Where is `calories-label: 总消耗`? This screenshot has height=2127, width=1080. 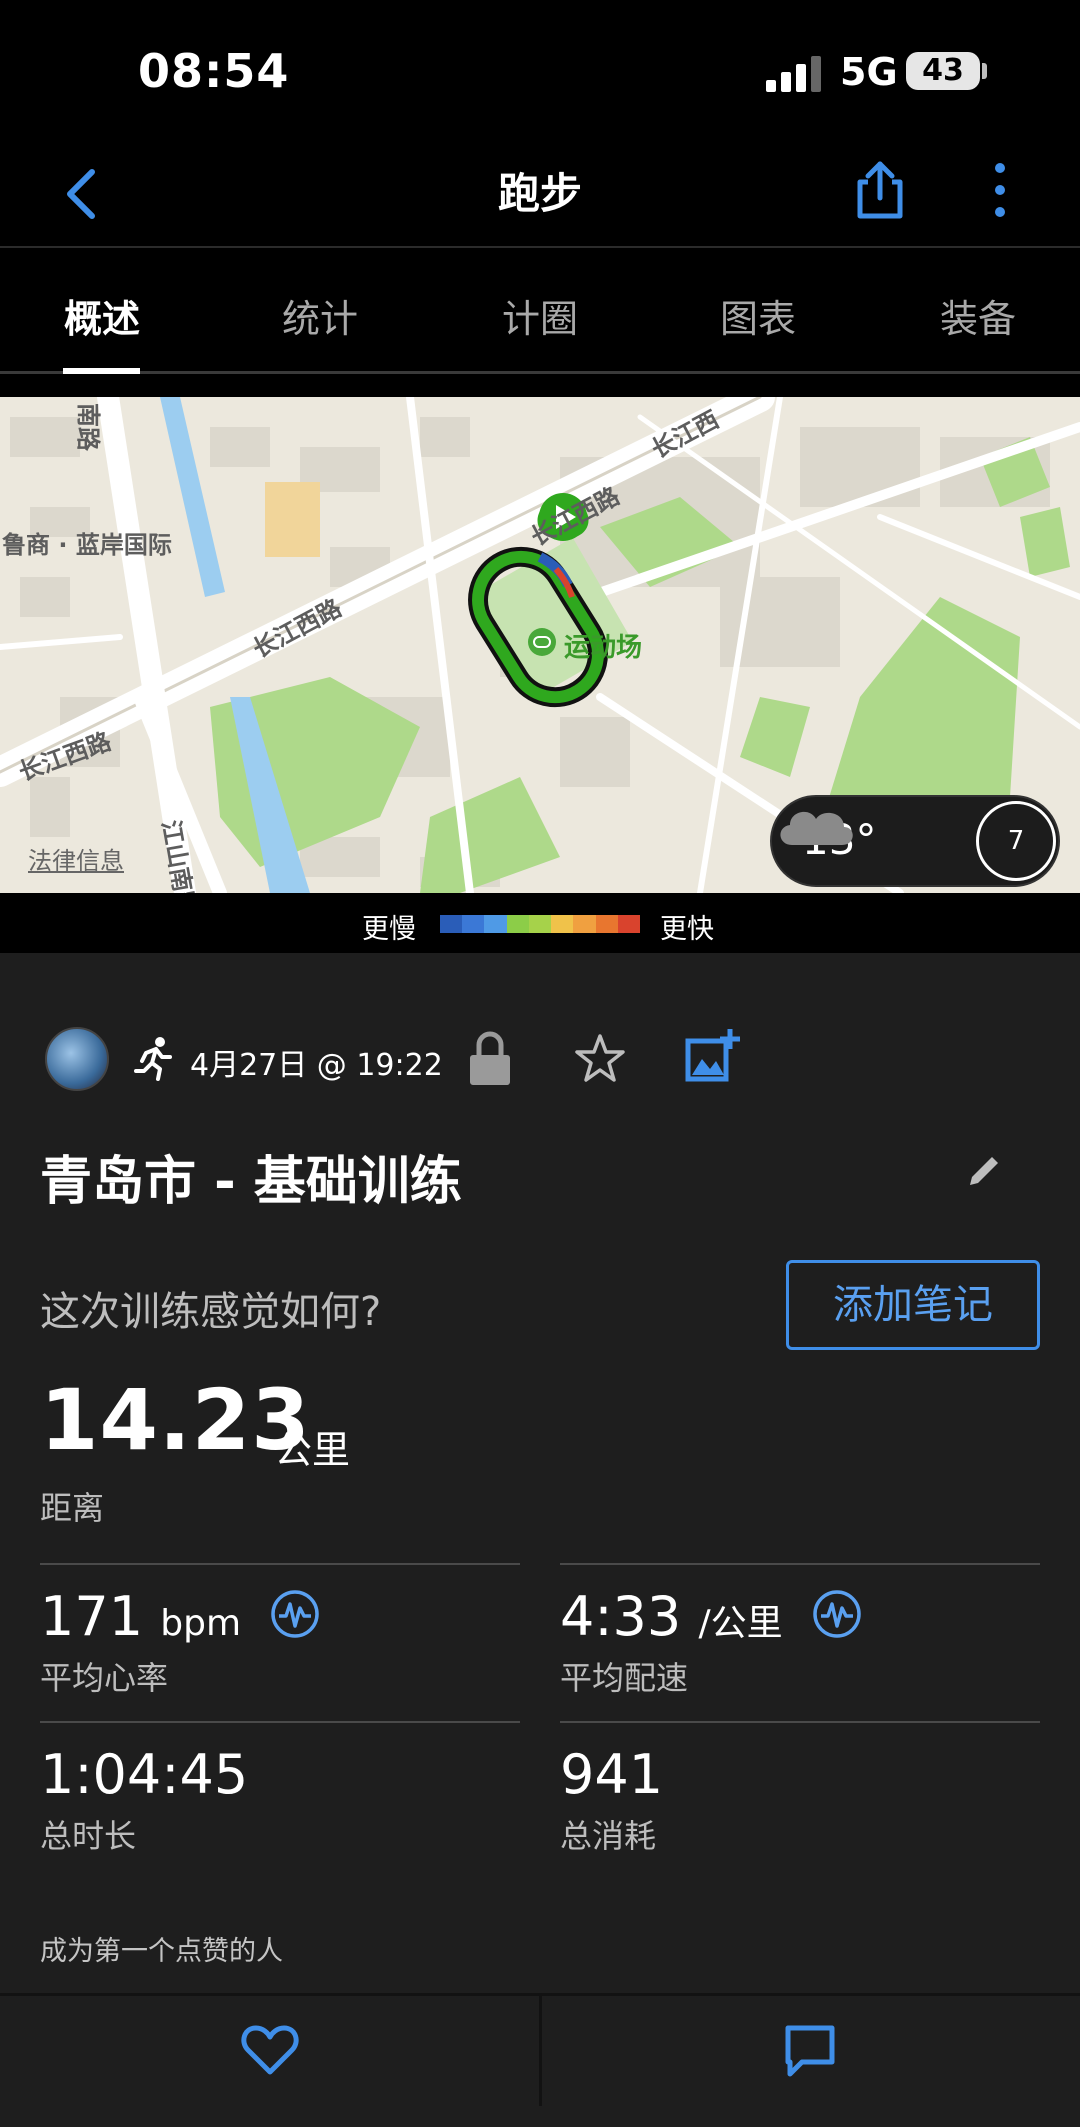
calories-label: 总消耗 is located at coordinates (608, 1836).